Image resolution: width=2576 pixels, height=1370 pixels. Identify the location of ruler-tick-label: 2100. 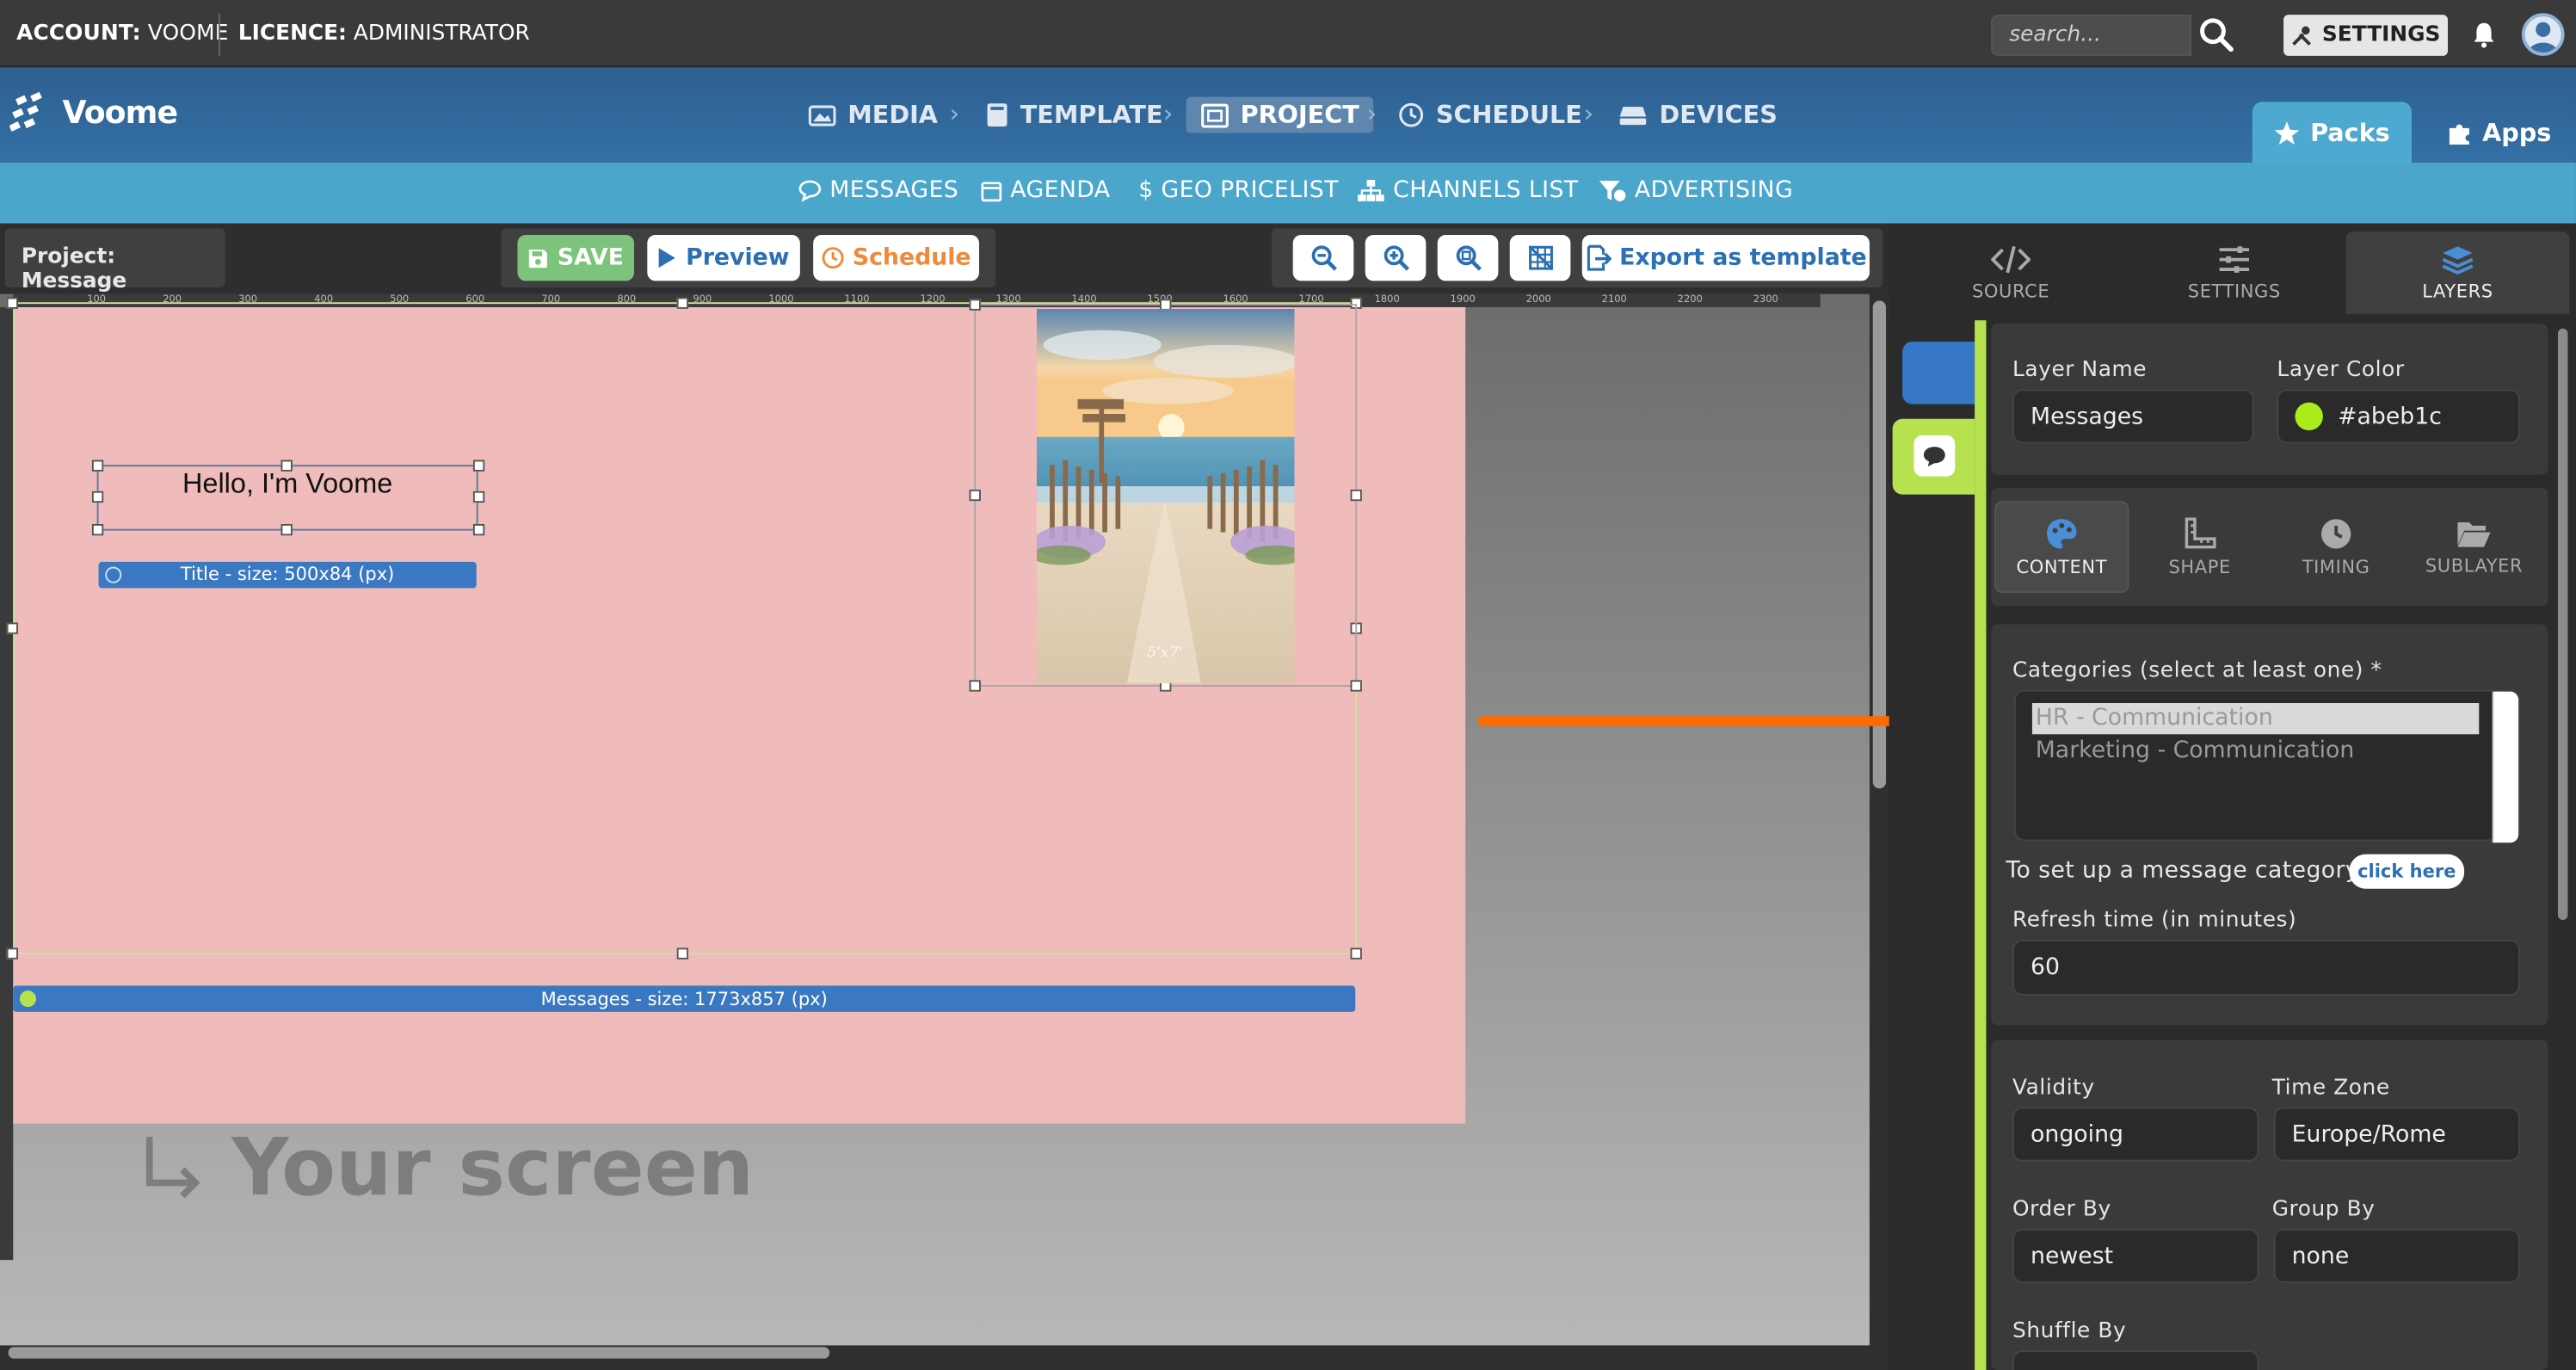
(1614, 299).